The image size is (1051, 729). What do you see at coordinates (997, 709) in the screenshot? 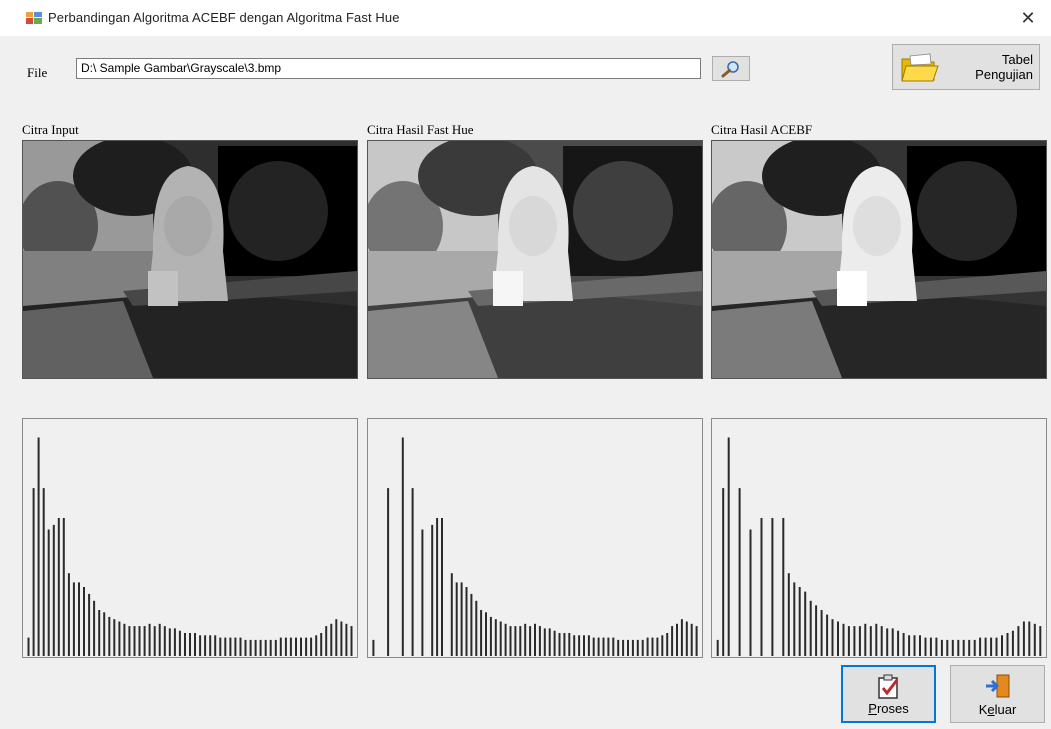
I see `keluar-label: Keluar` at bounding box center [997, 709].